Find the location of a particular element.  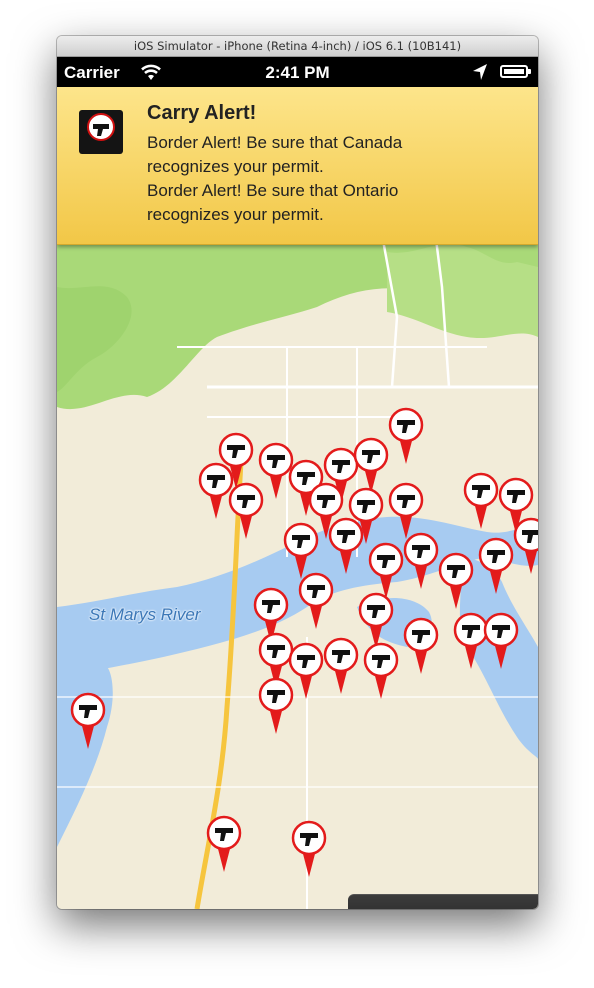

app-logo-icon is located at coordinates (101, 132).